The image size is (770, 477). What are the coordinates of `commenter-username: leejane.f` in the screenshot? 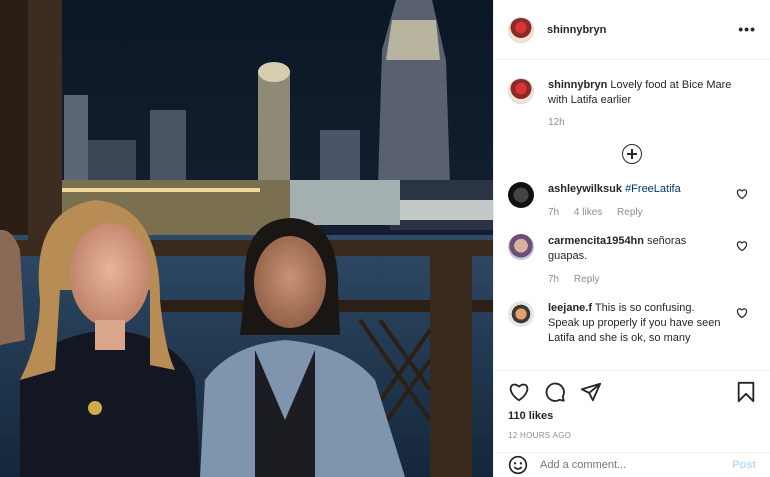 It's located at (570, 308).